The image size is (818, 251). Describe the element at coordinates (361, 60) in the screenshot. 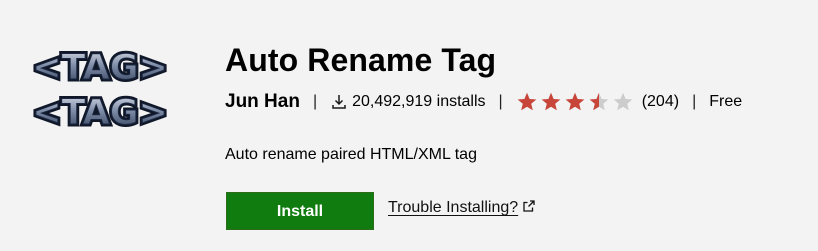

I see `extension-title: Auto Rename Tag` at that location.